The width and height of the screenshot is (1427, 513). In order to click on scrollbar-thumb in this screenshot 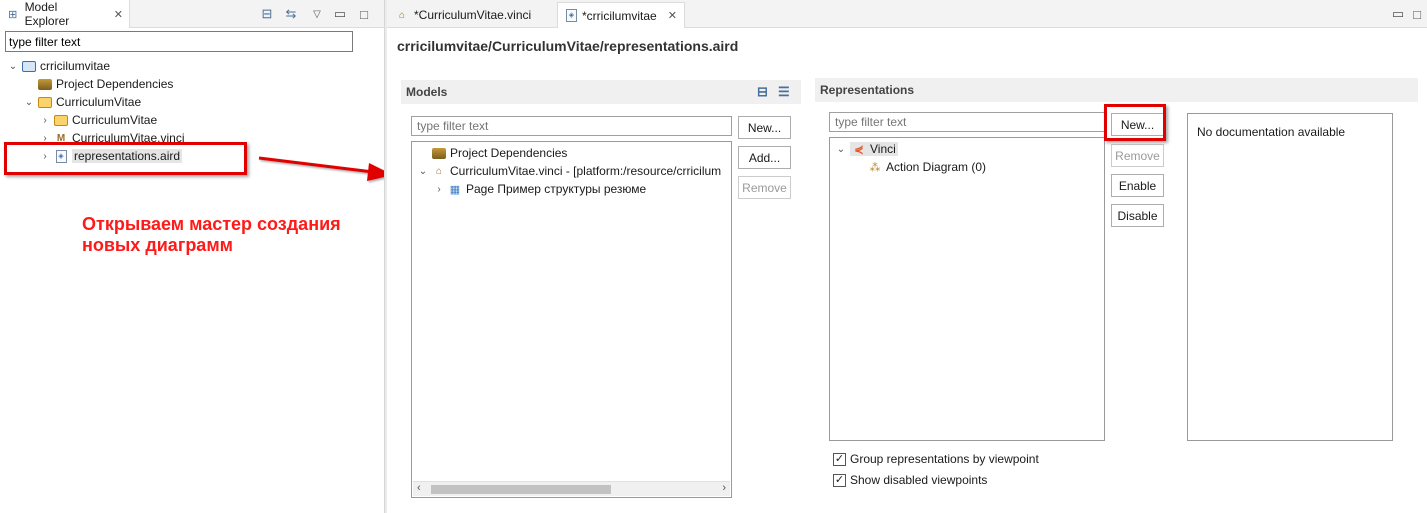, I will do `click(521, 489)`.